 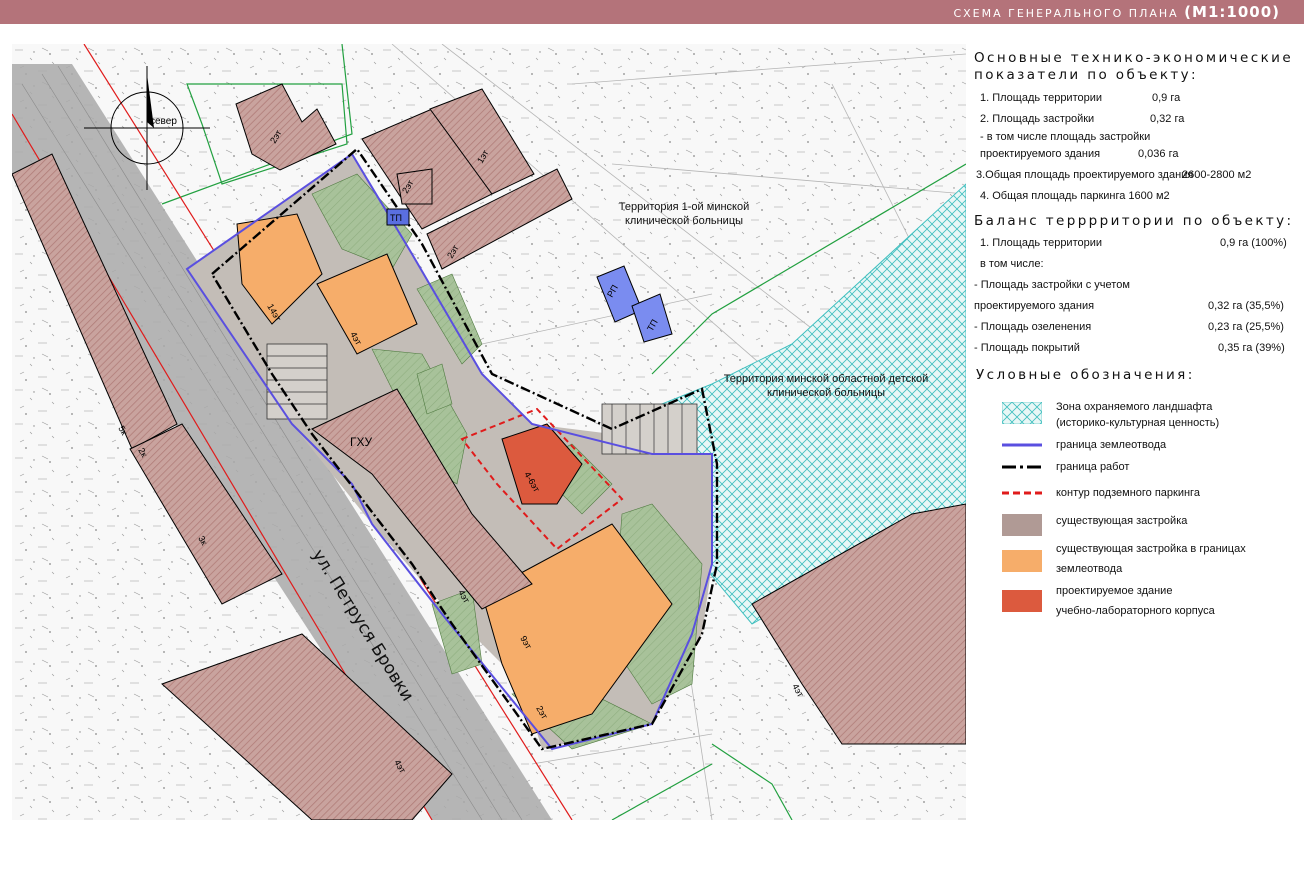 What do you see at coordinates (163, 121) in the screenshot?
I see `north-label: север` at bounding box center [163, 121].